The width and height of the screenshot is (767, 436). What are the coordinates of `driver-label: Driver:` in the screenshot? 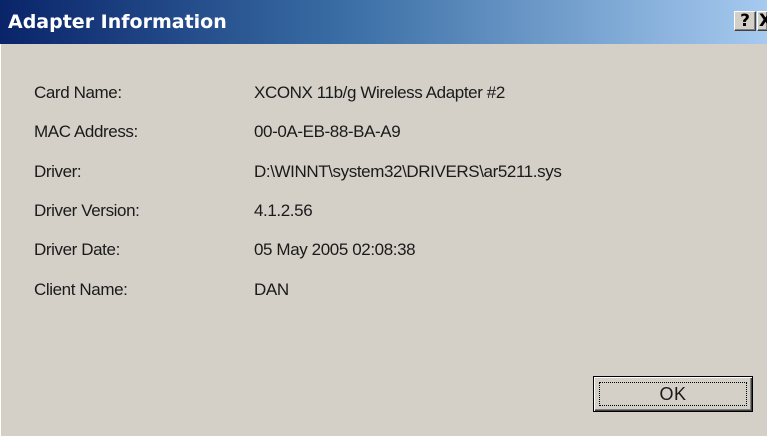 It's located at (58, 171).